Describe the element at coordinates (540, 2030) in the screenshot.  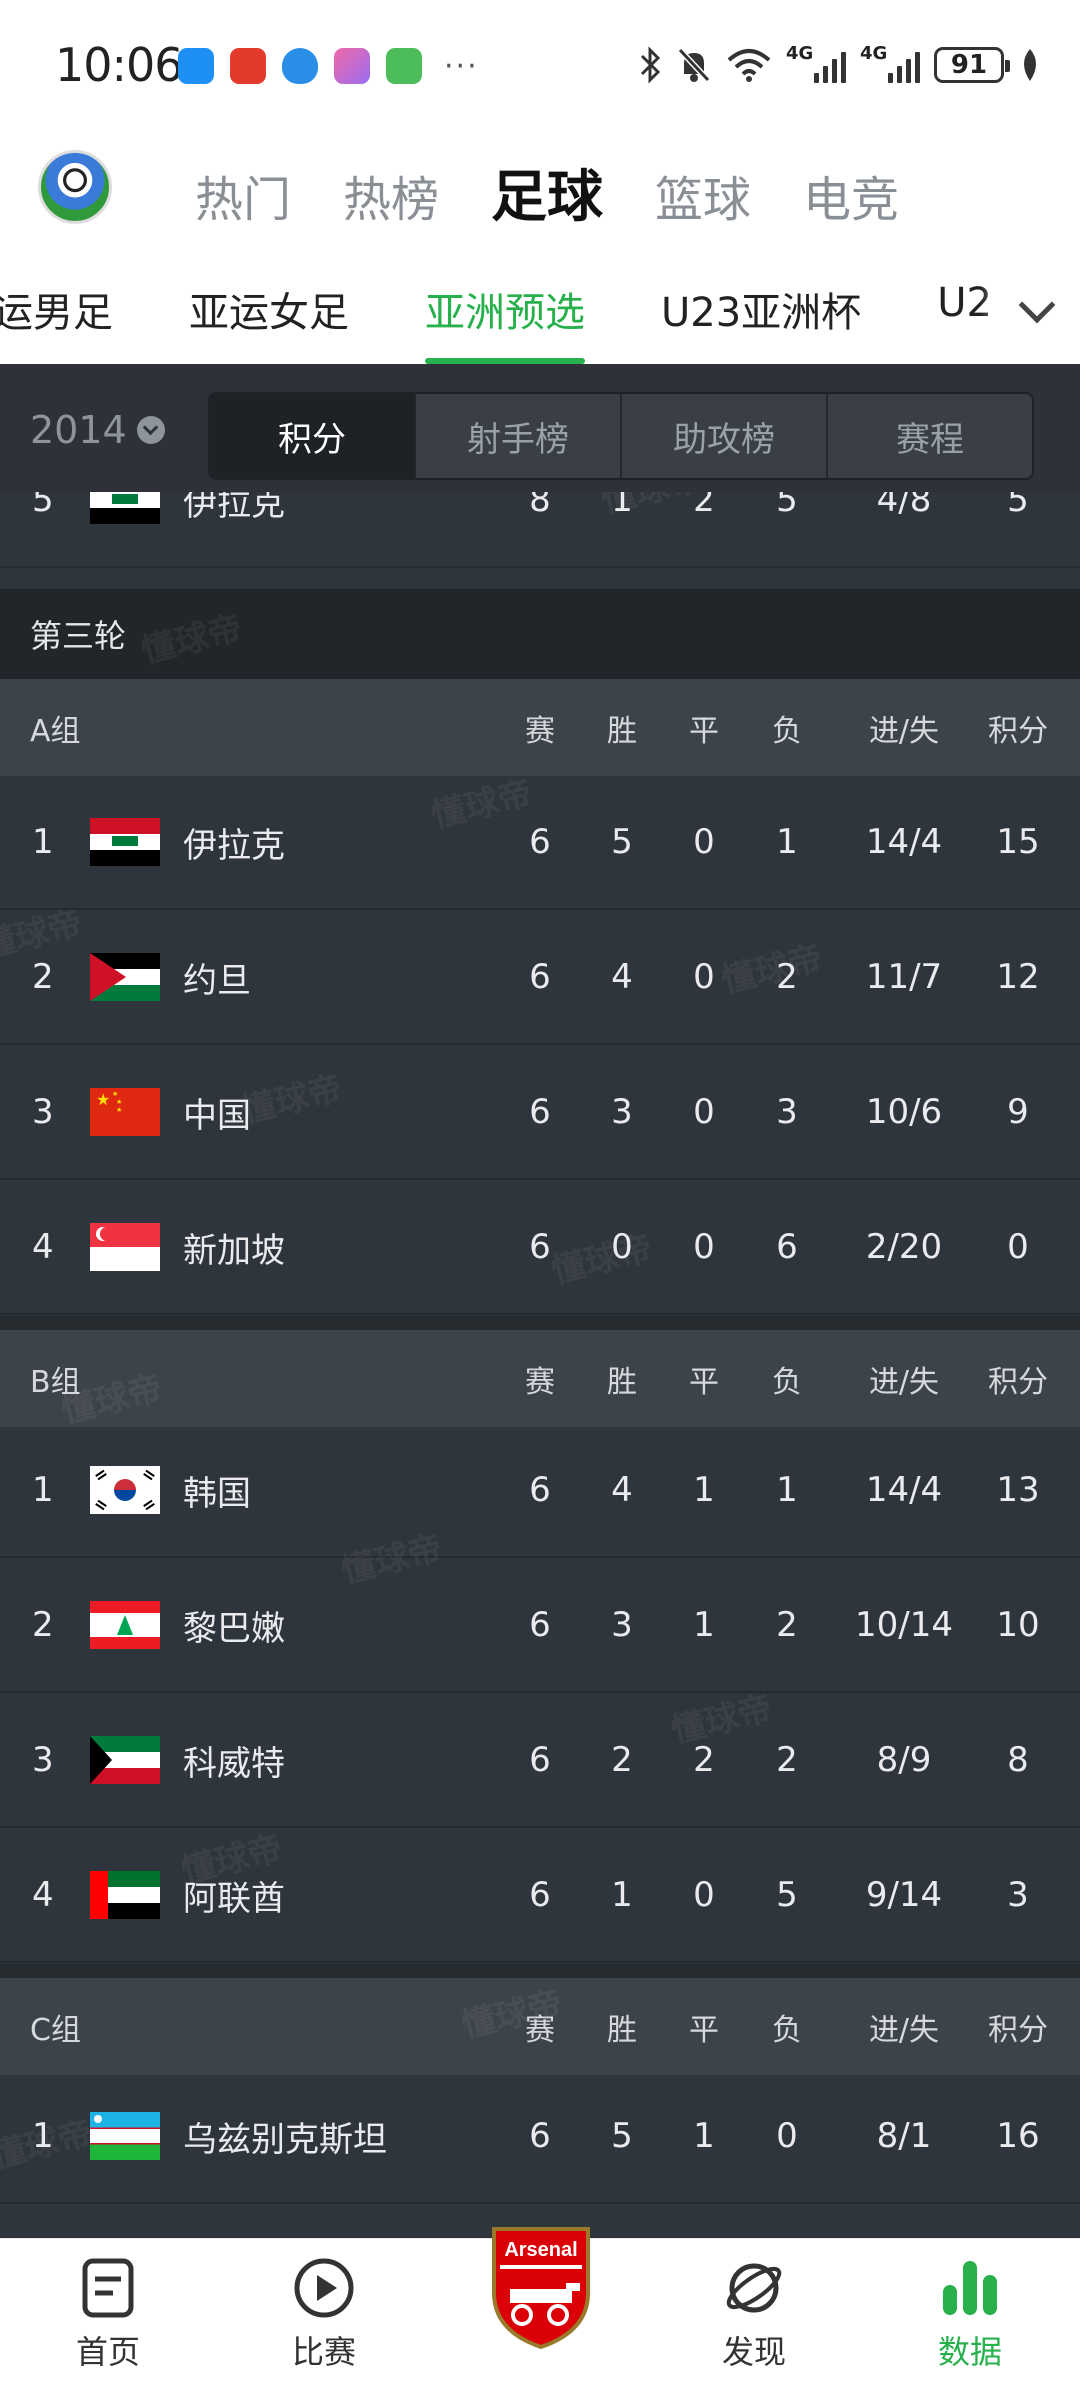
I see `col-played: 赛` at that location.